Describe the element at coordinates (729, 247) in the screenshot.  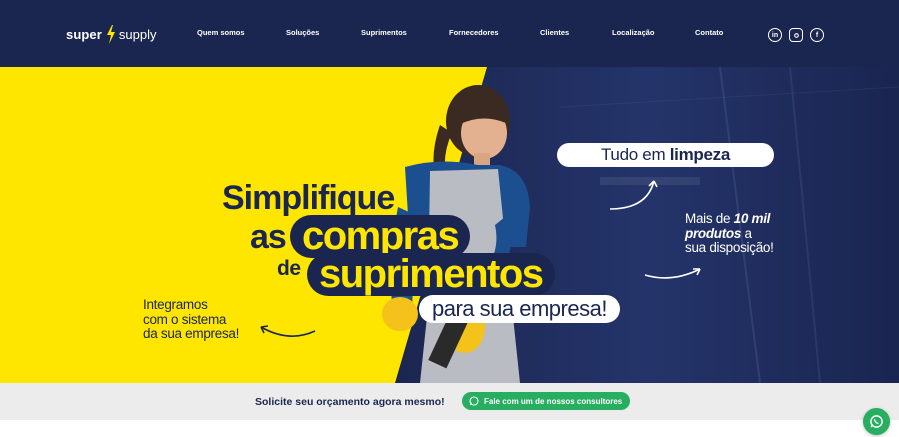
I see `products-line-3: sua disposição!` at that location.